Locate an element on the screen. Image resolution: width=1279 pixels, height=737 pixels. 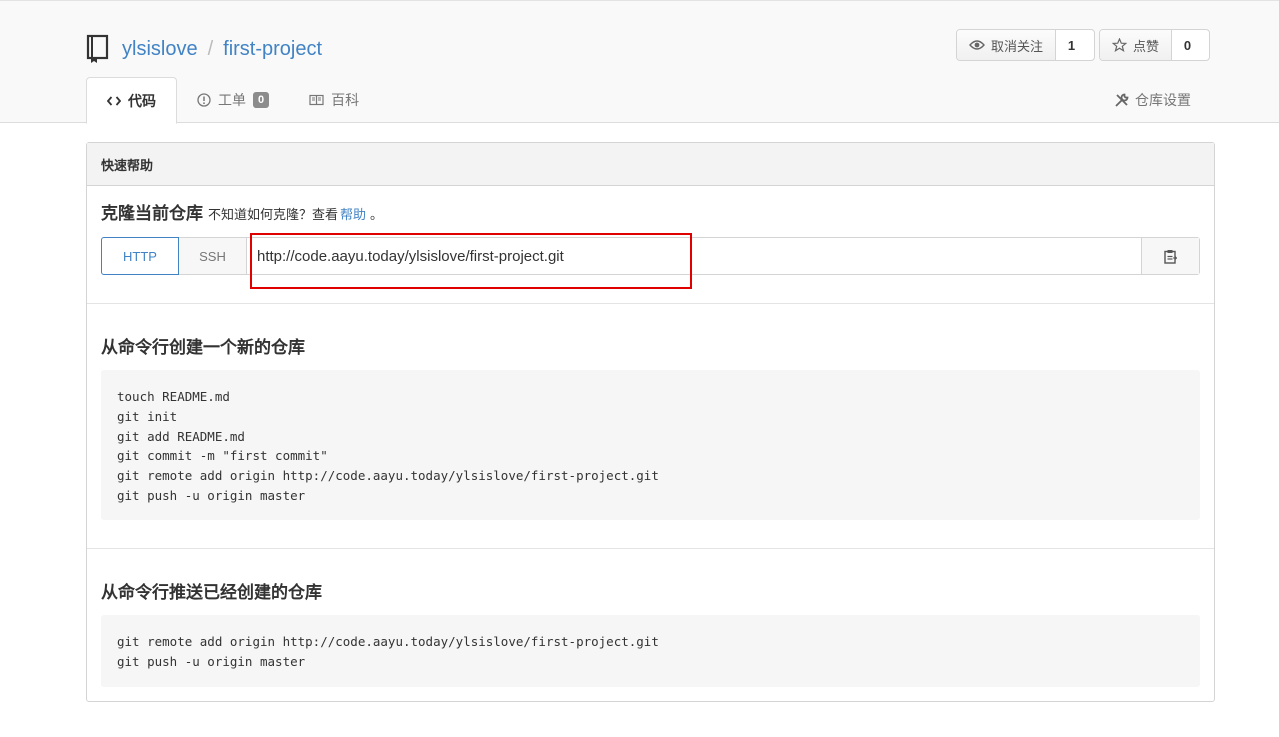
tab-wiki-label: 百科 is located at coordinates (345, 100).